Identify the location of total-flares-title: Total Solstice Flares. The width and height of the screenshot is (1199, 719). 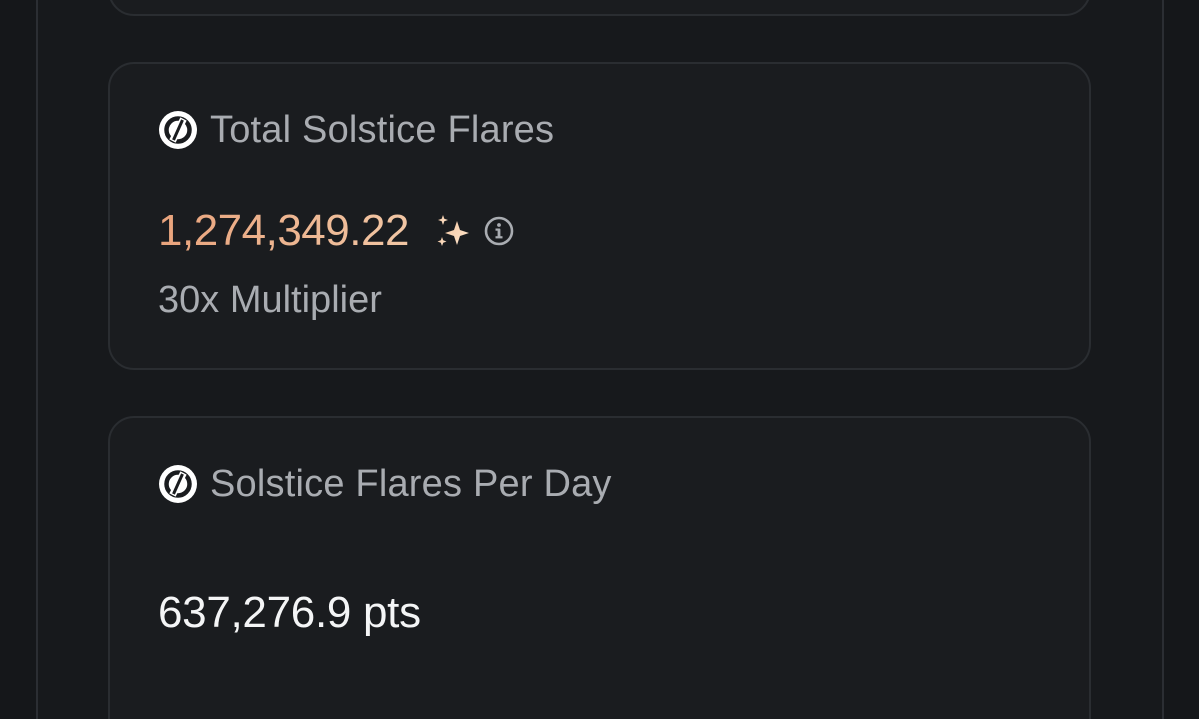
(382, 130).